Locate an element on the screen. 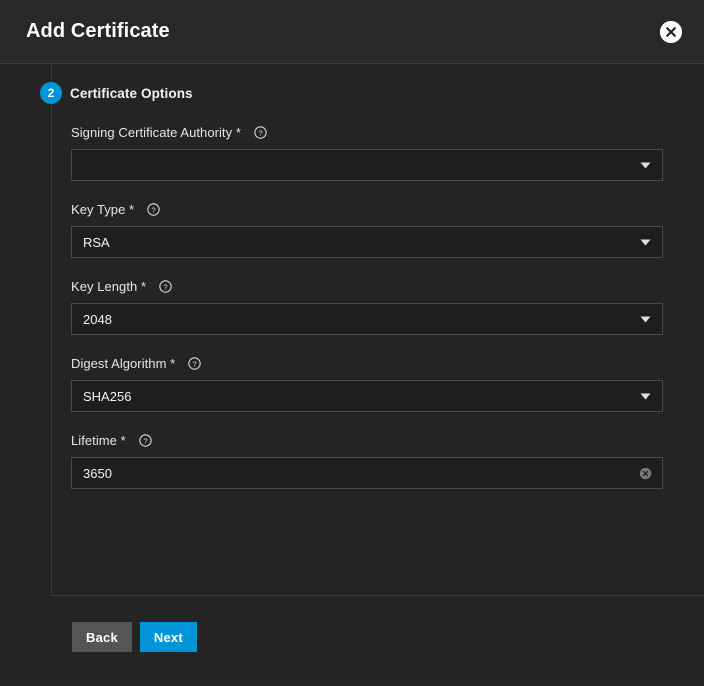 The image size is (704, 686). field-key-length: Key Length * ? 2048 is located at coordinates (387, 306).